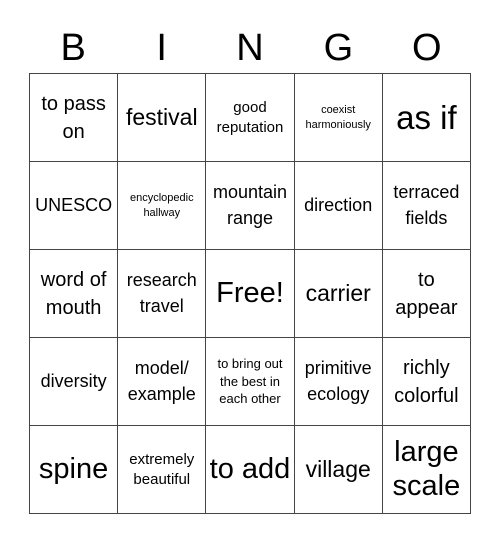  I want to click on bingo-cell-label: to appear, so click(426, 293).